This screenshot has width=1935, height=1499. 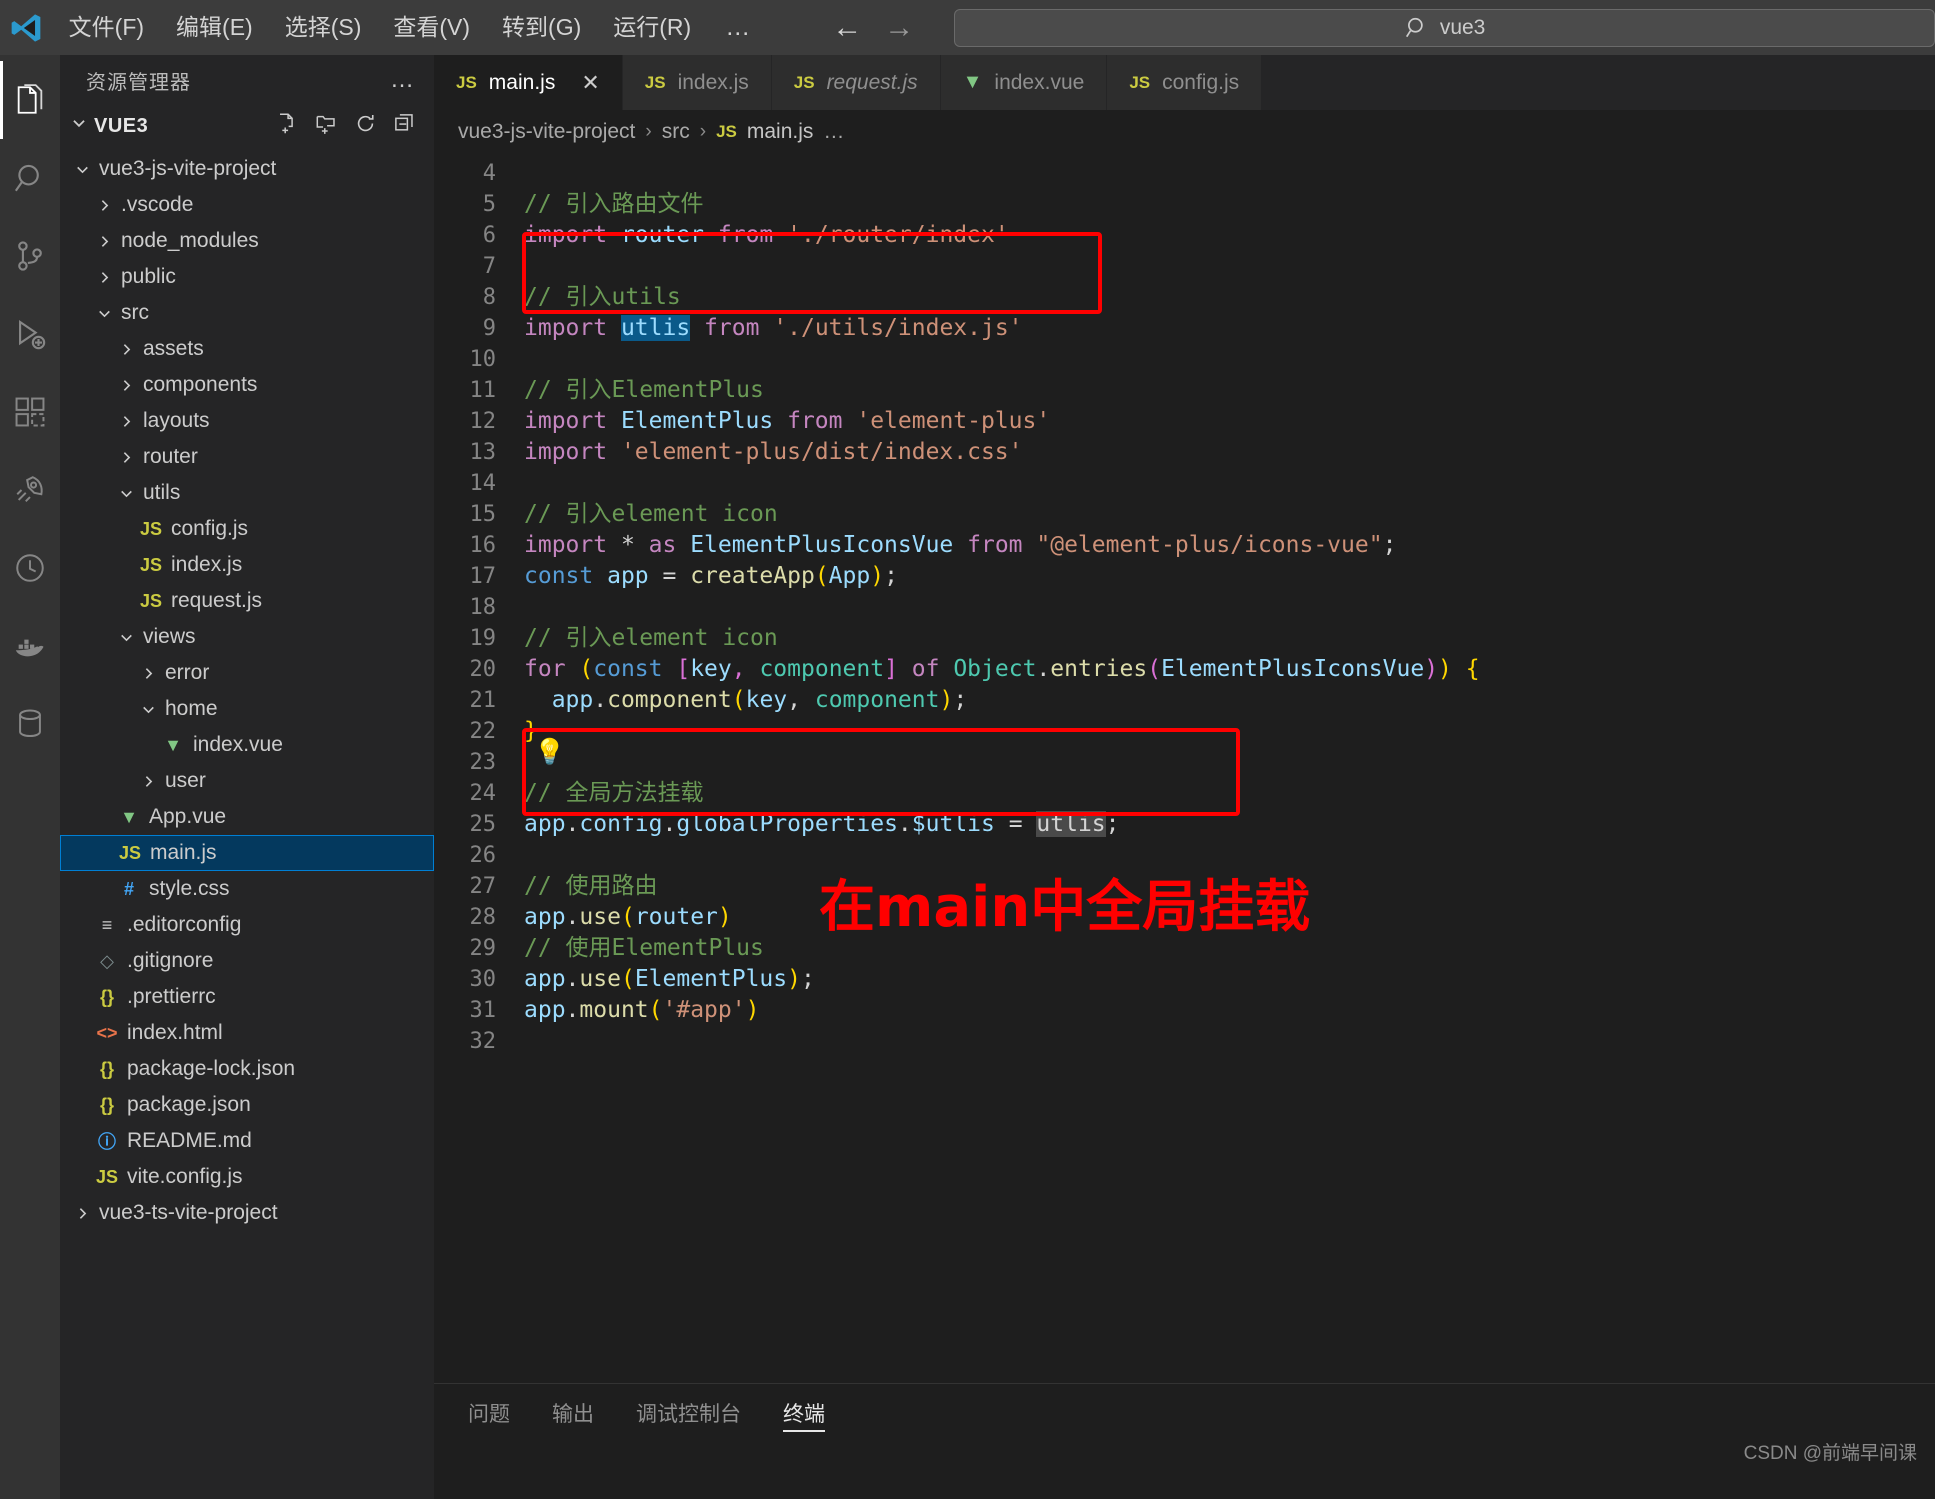 I want to click on tree-item: ≡ .editorconfig, so click(x=247, y=925).